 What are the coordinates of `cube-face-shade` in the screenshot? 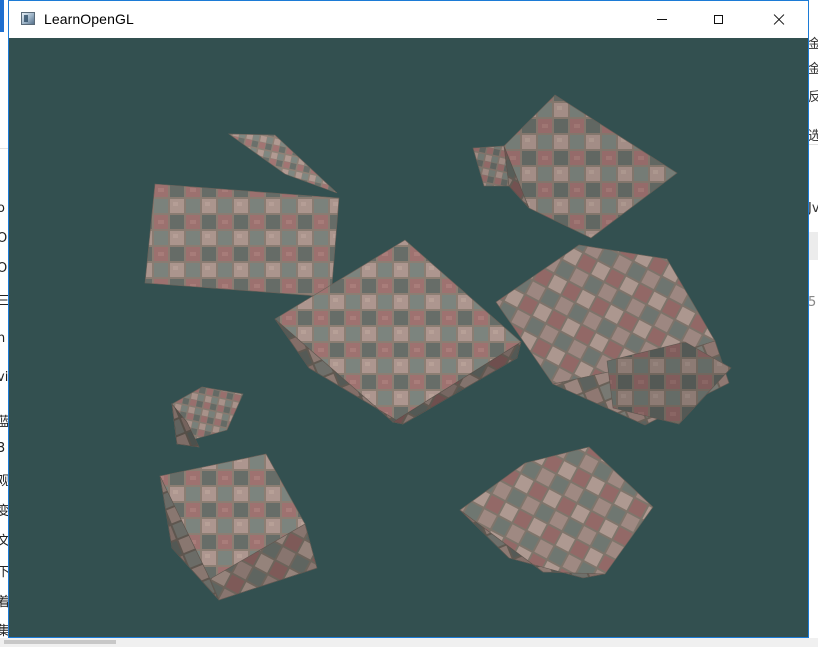 It's located at (242, 240).